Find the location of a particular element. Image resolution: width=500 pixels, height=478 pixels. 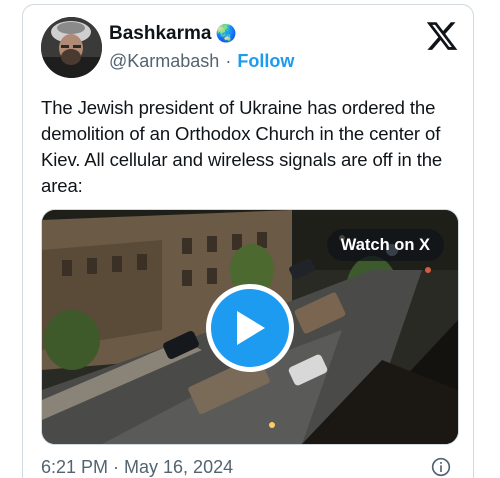

globe-icon: 🌏 is located at coordinates (226, 33).